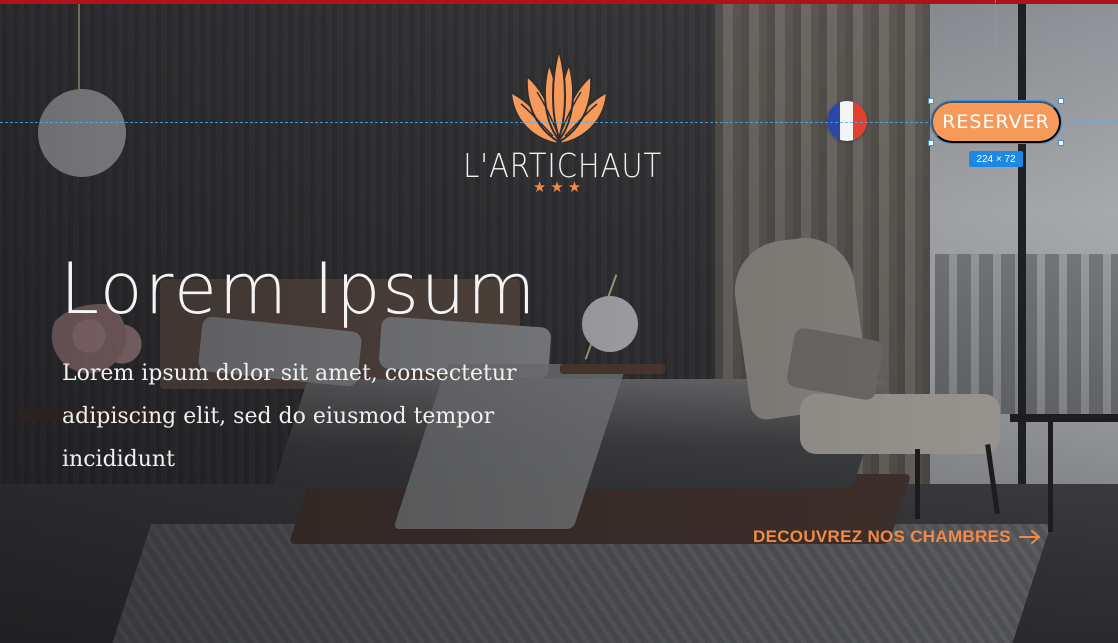 This screenshot has height=643, width=1118. I want to click on alignment-guide-vertical, so click(995, 50).